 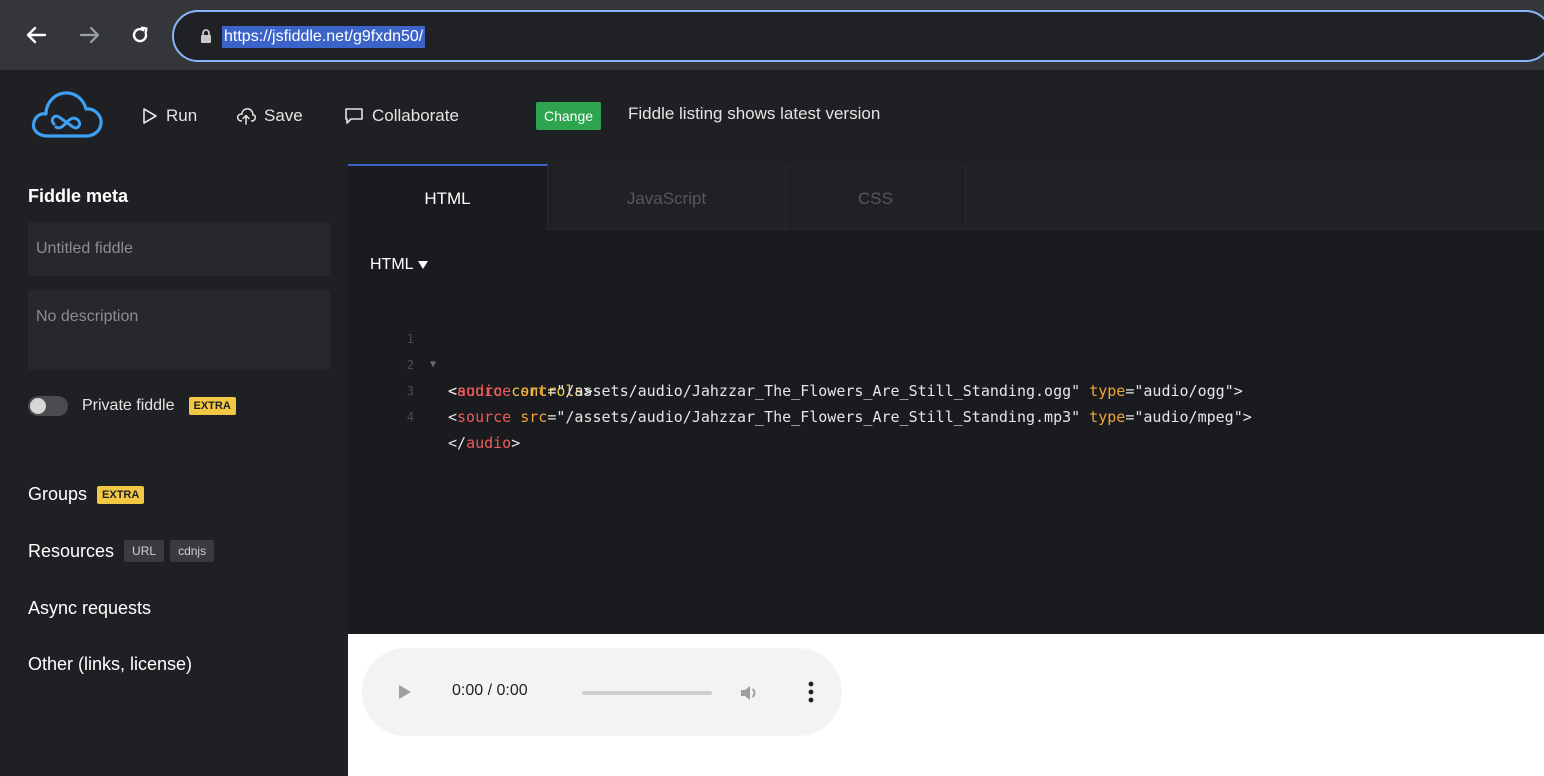 I want to click on collaborate-label: Collaborate, so click(x=415, y=115).